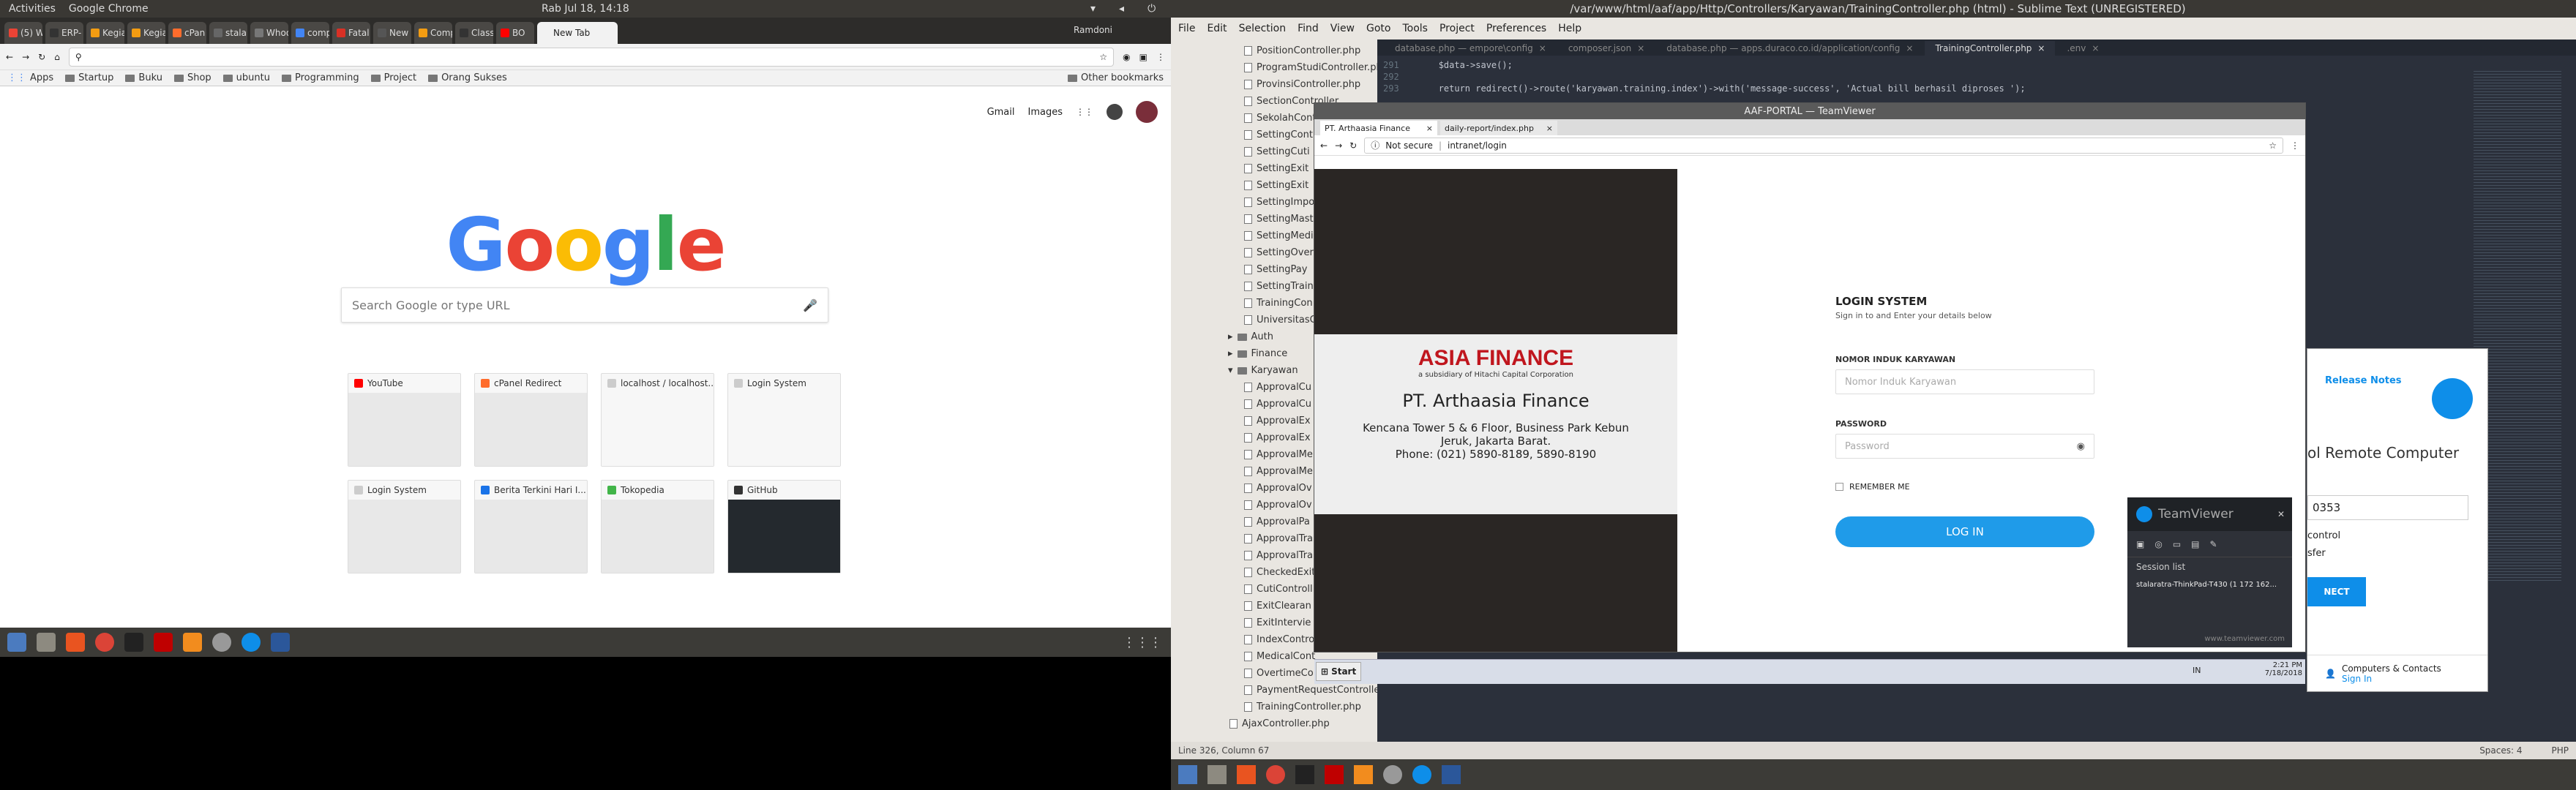 Image resolution: width=2576 pixels, height=790 pixels. Describe the element at coordinates (1186, 28) in the screenshot. I see `menu-file: File` at that location.